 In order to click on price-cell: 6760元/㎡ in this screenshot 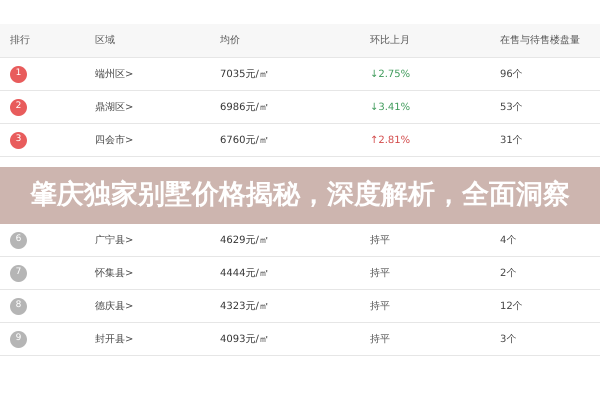, I will do `click(244, 140)`.